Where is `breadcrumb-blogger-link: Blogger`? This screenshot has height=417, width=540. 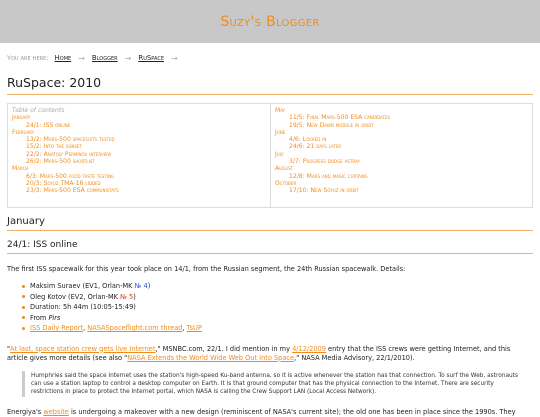 breadcrumb-blogger-link: Blogger is located at coordinates (105, 58).